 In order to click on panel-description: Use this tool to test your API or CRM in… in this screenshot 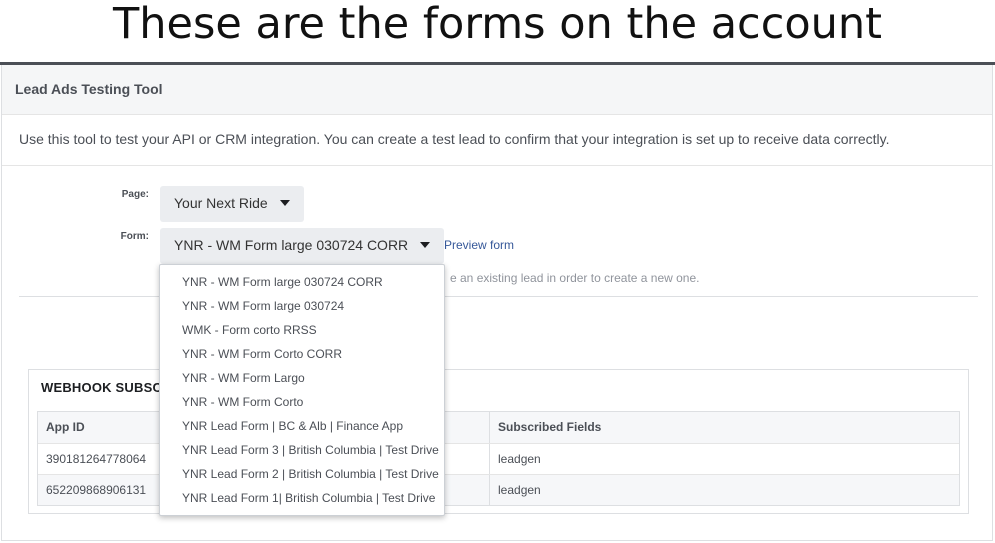, I will do `click(454, 139)`.